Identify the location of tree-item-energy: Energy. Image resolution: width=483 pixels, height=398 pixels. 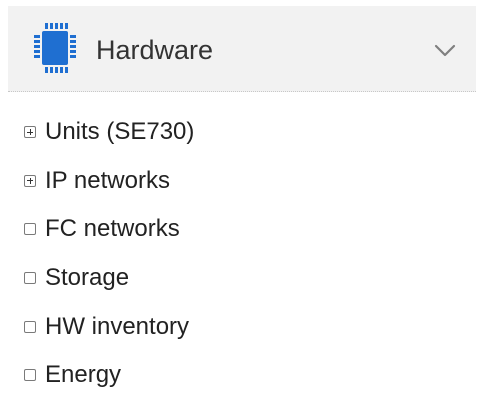
(109, 374).